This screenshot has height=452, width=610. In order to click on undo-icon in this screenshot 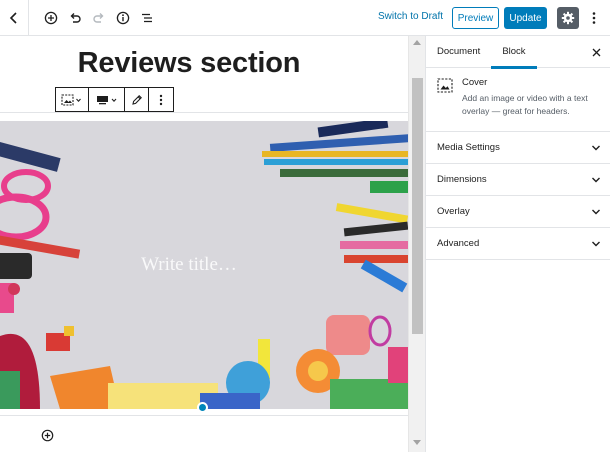, I will do `click(75, 18)`.